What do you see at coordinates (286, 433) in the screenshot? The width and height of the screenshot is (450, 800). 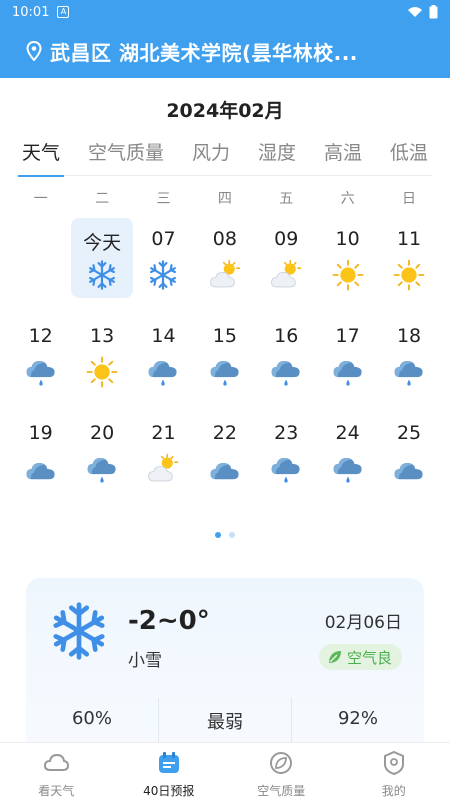 I see `day-label: 23` at bounding box center [286, 433].